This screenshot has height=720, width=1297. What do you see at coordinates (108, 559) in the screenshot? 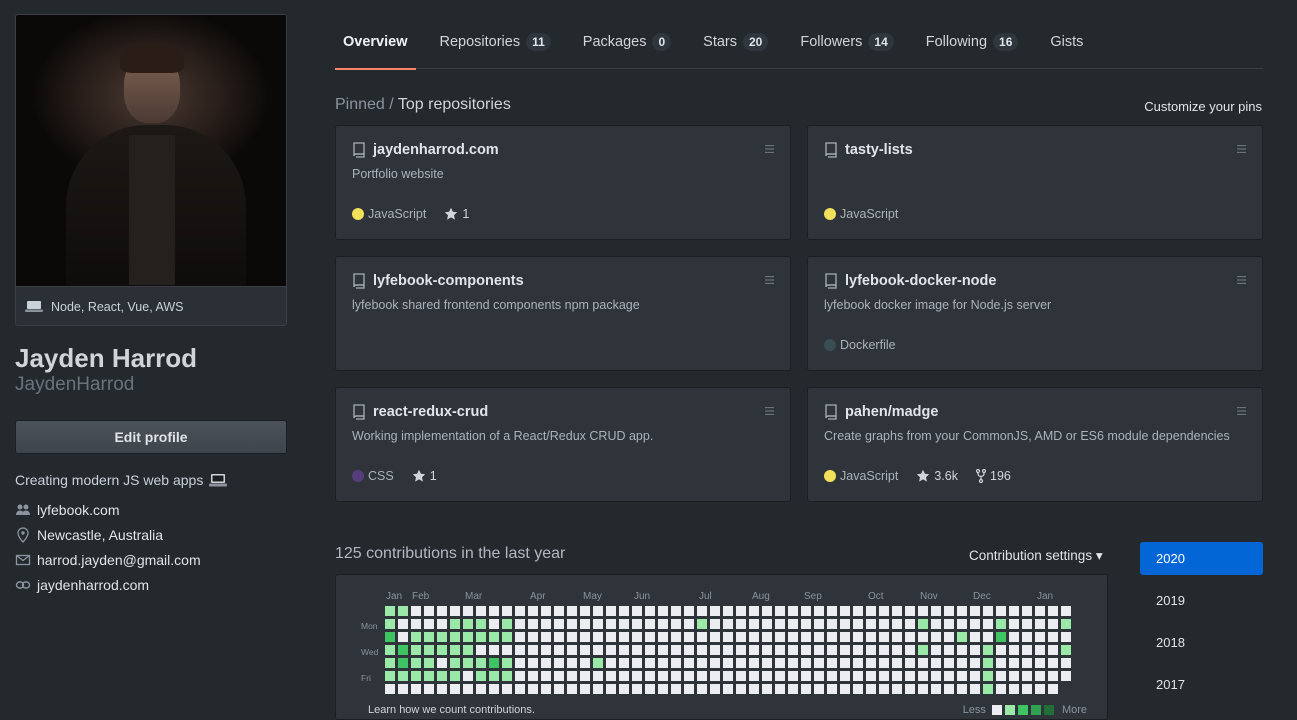
I see `vcard-item: harrod.jayden@gmail.com` at bounding box center [108, 559].